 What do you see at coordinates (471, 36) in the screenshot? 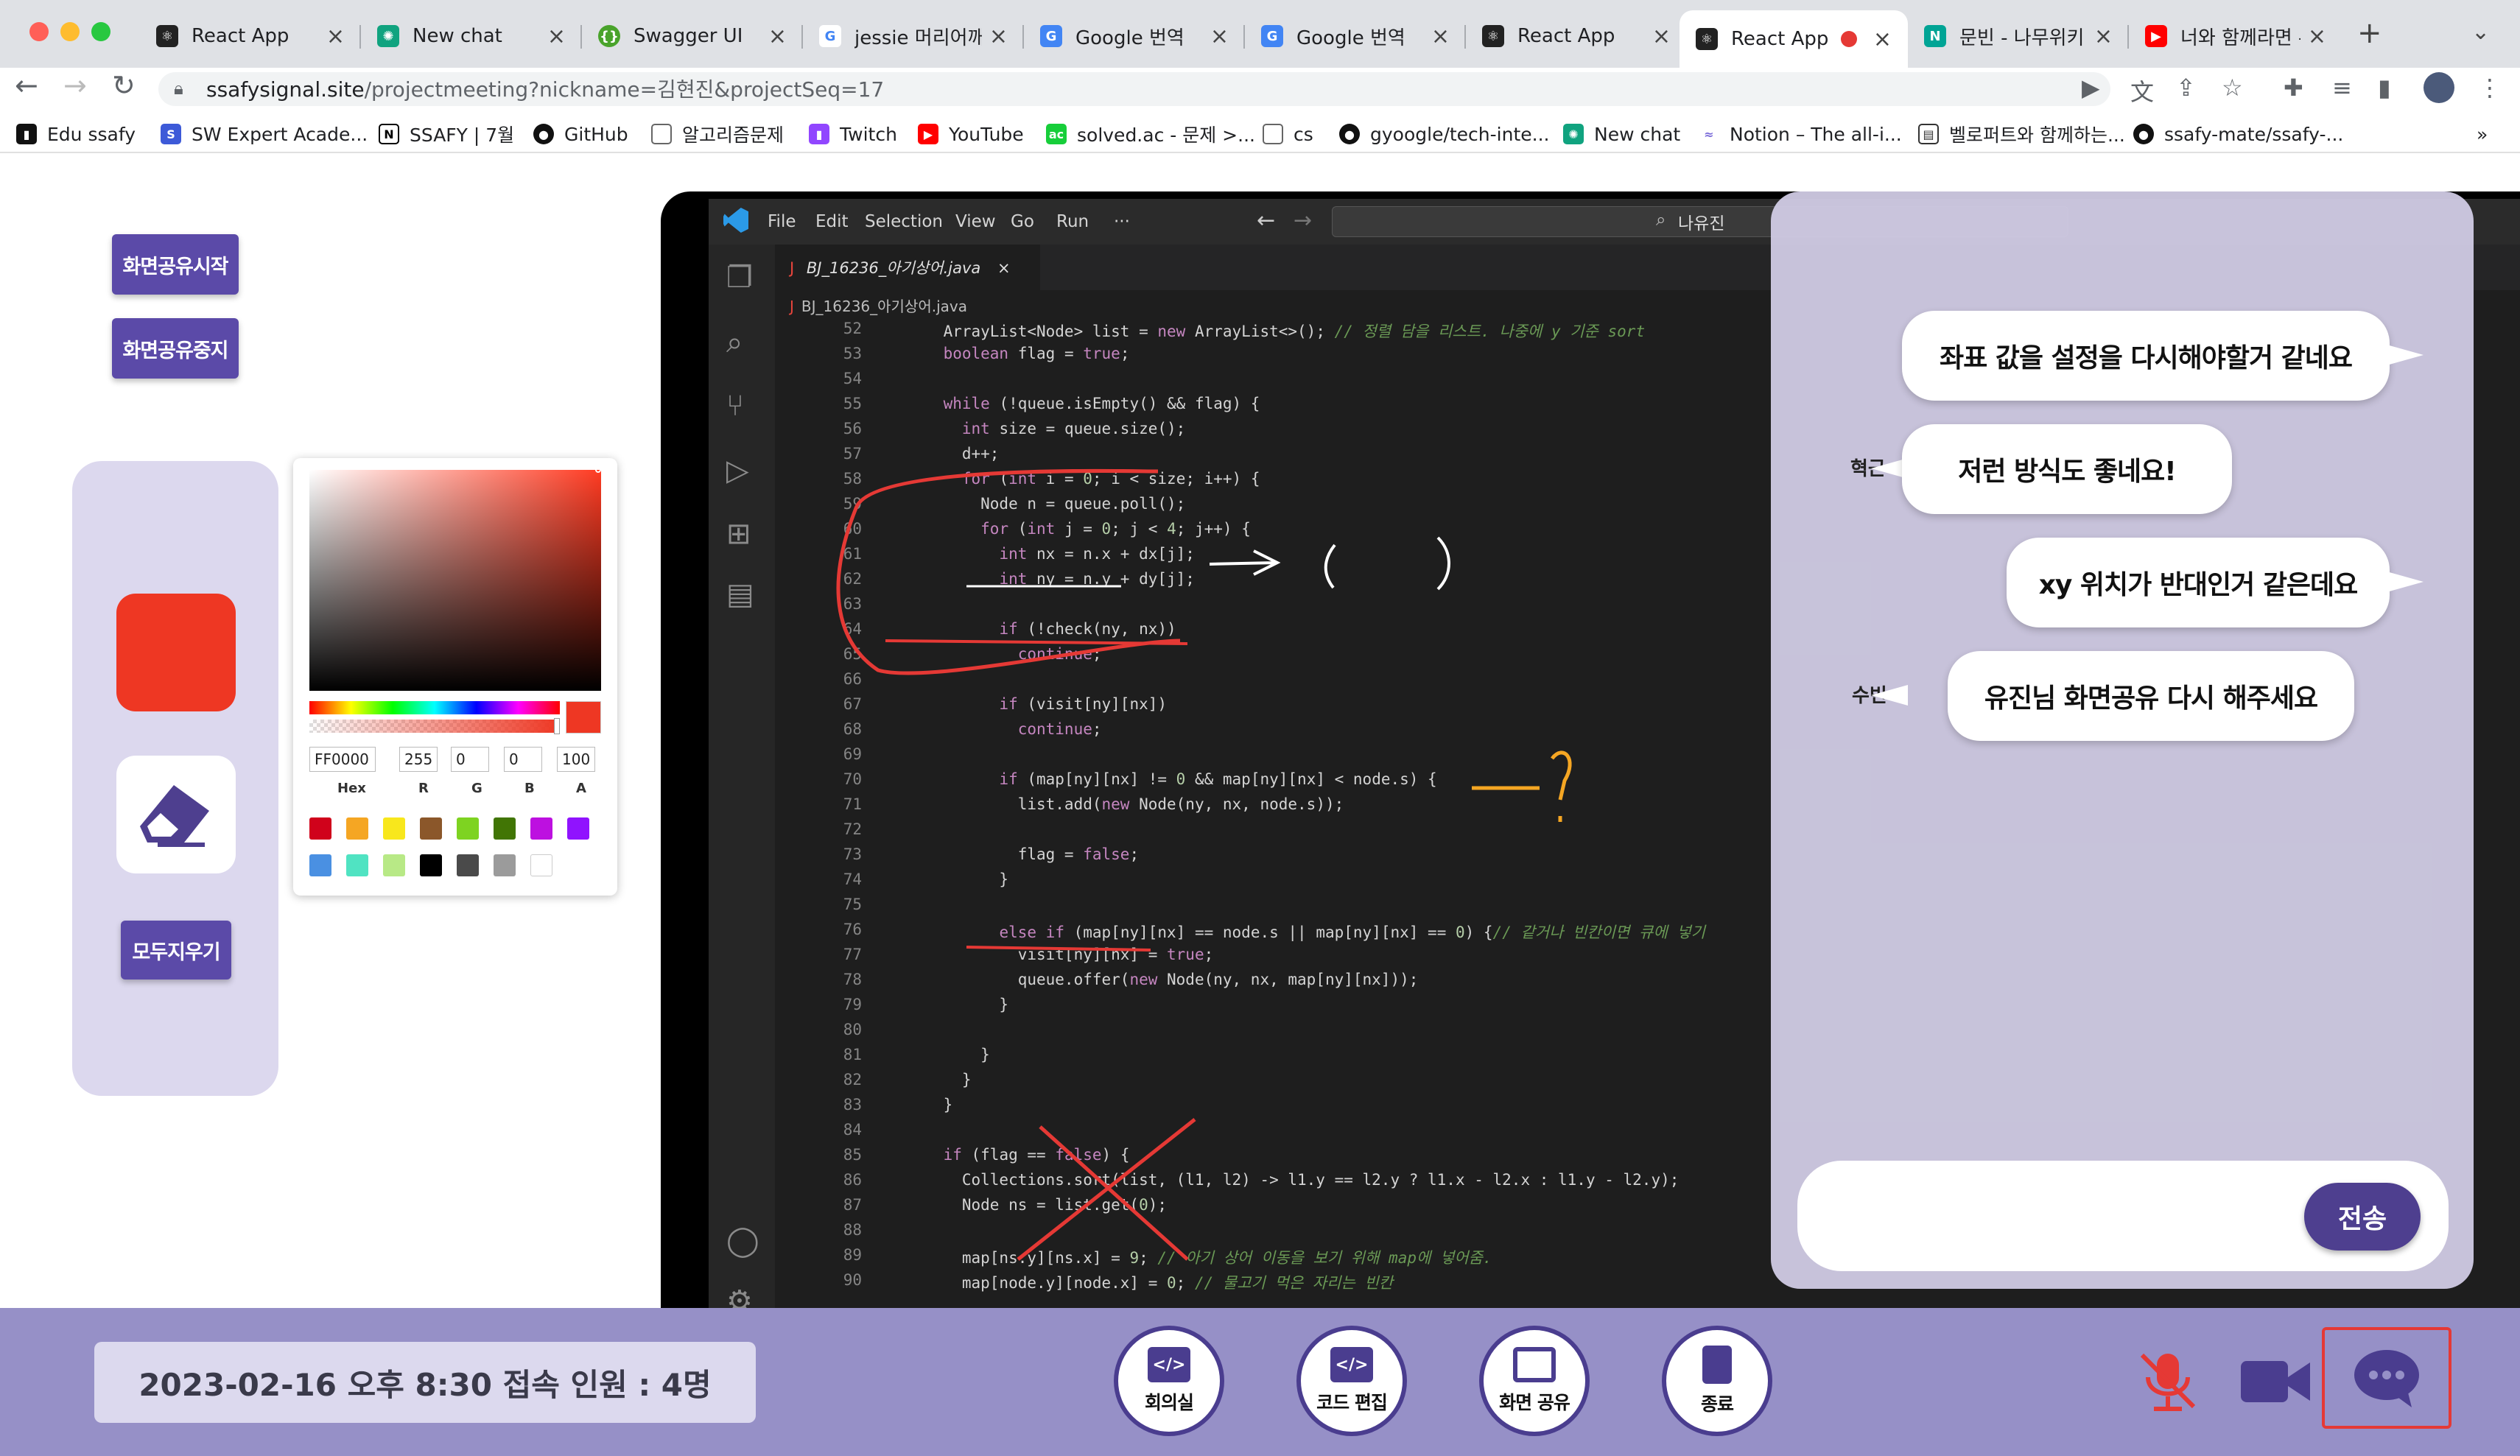
I see `browser-tab: ✺ New chat ×` at bounding box center [471, 36].